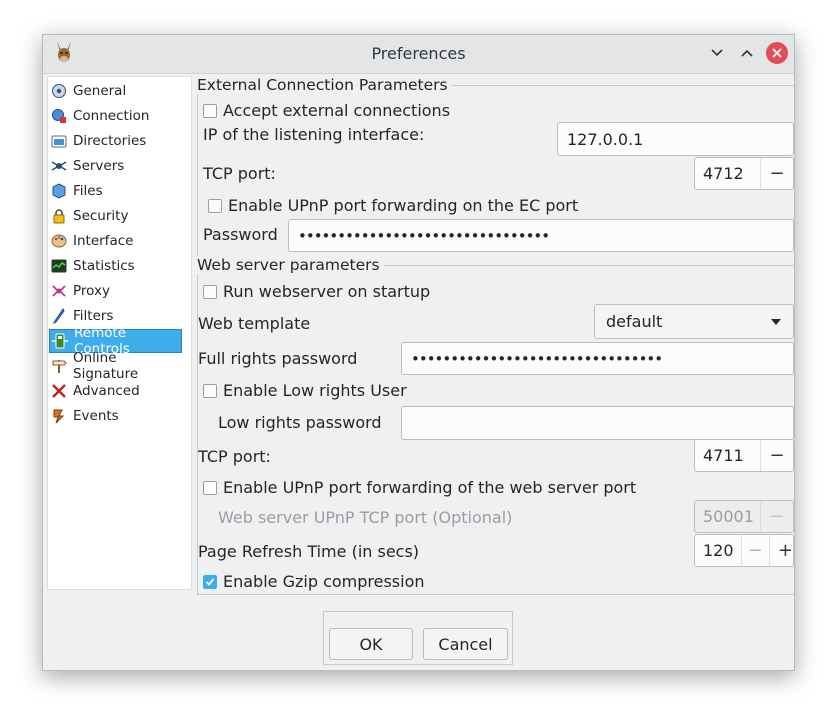  What do you see at coordinates (718, 550) in the screenshot?
I see `page-refresh-value: 120` at bounding box center [718, 550].